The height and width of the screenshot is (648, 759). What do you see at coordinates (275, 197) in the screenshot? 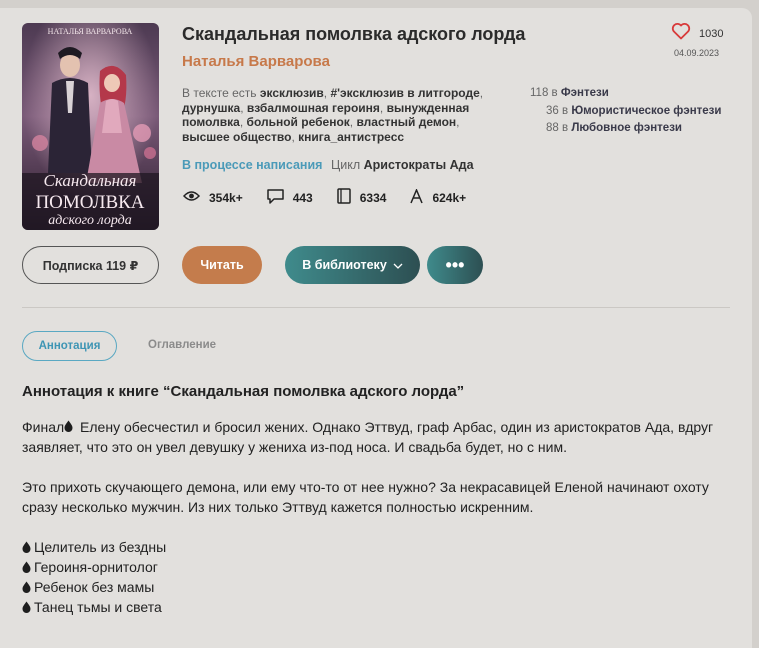
I see `comment-icon` at bounding box center [275, 197].